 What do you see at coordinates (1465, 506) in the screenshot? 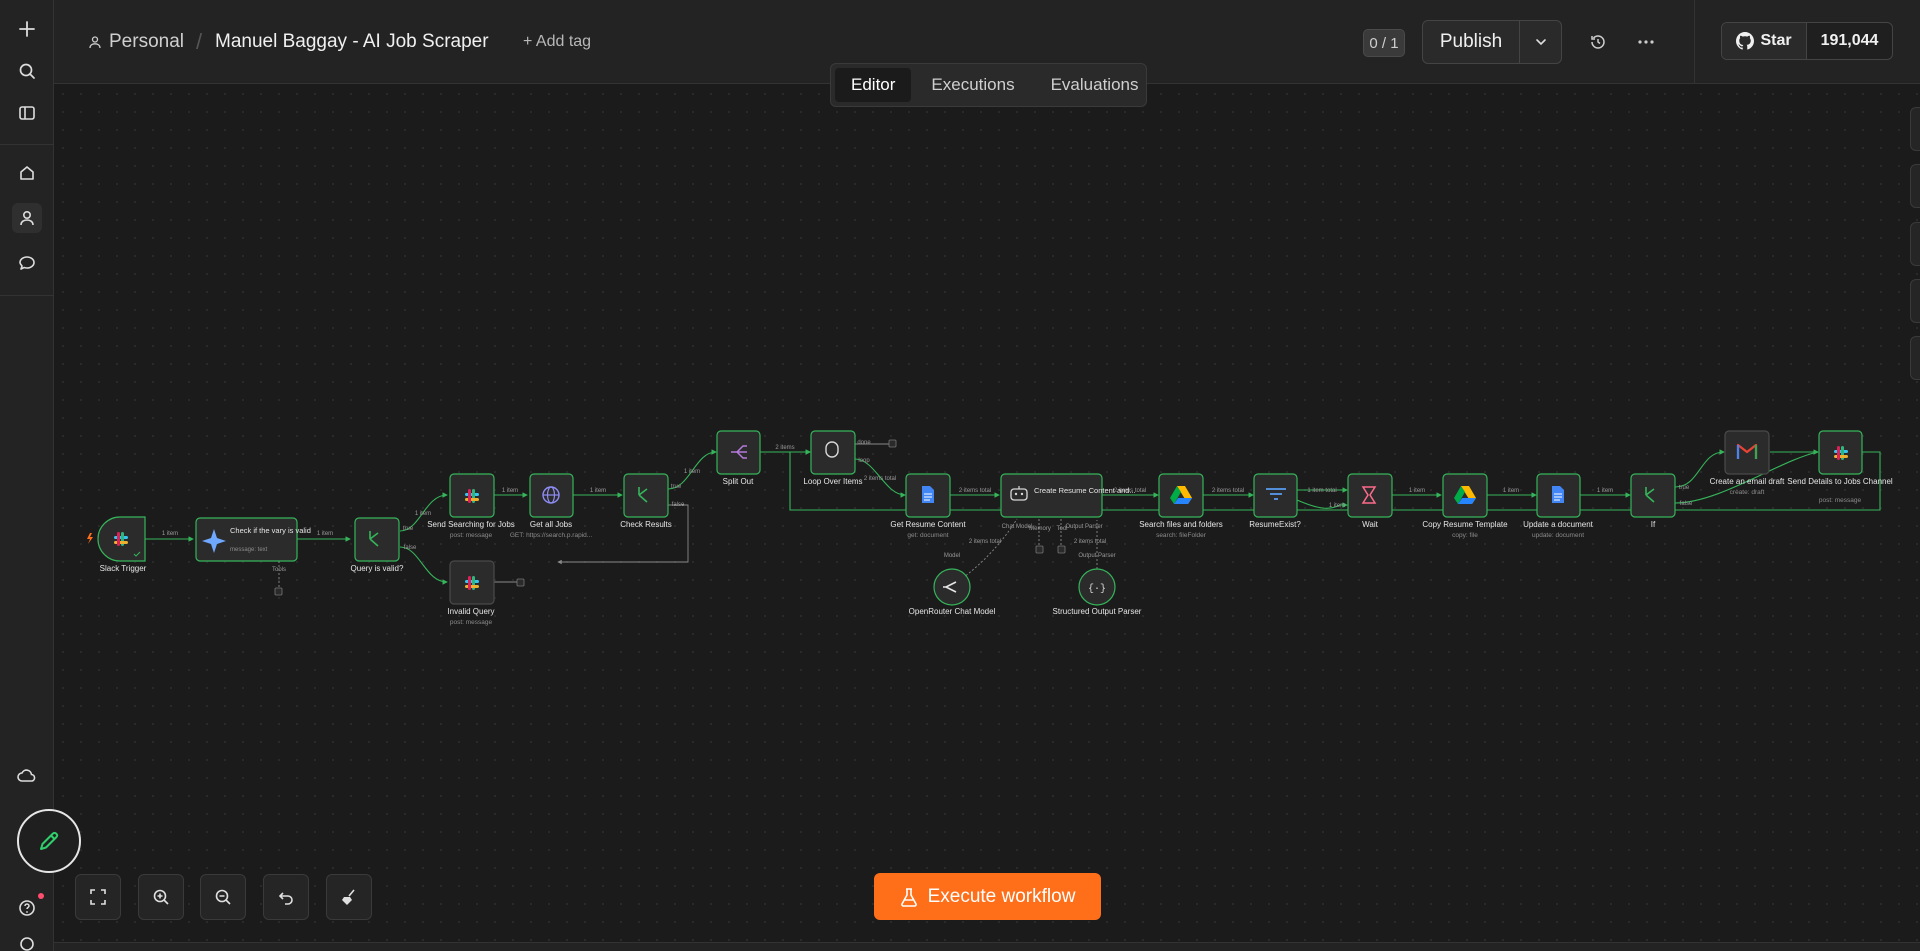
I see `node-copy-template: Copy Resume Template copy: file` at bounding box center [1465, 506].